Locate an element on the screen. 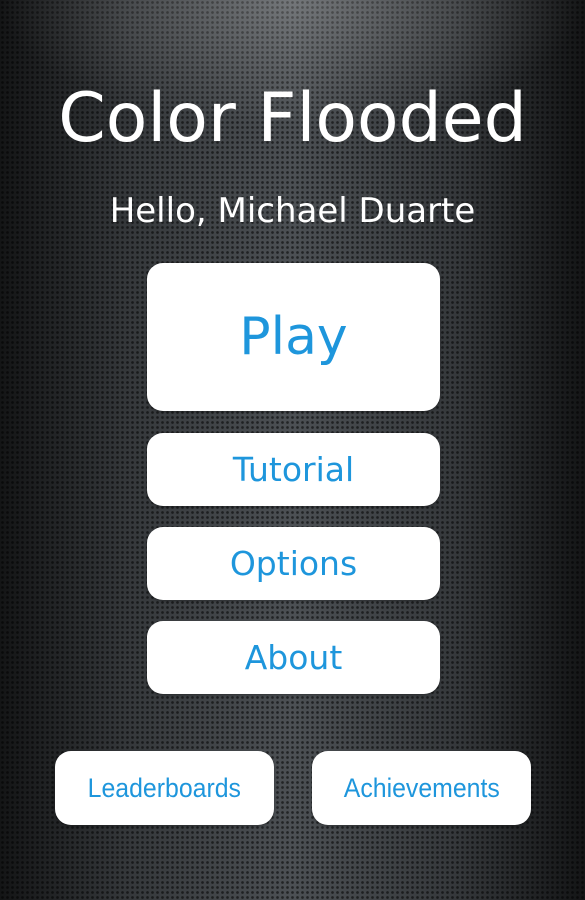 Image resolution: width=585 pixels, height=900 pixels. play-button: Play is located at coordinates (293, 337).